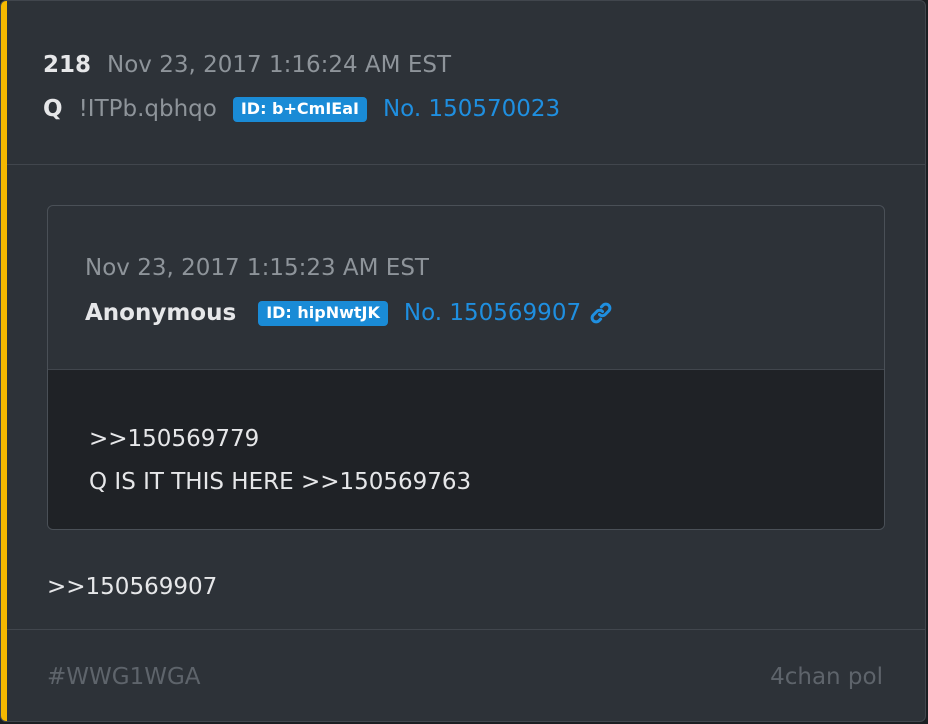 The image size is (928, 724). I want to click on post-footer: #WWG1WGA 4chan pol, so click(466, 675).